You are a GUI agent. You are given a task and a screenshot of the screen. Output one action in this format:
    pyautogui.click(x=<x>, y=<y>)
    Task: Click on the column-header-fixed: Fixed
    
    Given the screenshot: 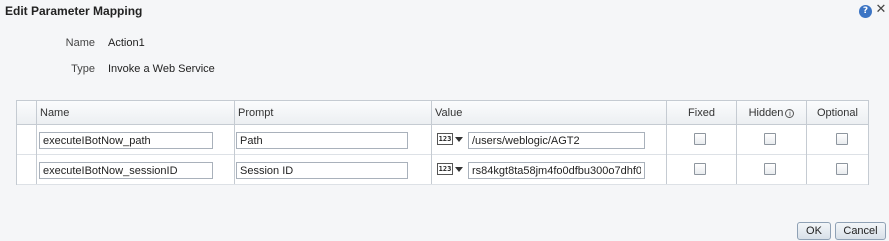 What is the action you would take?
    pyautogui.click(x=701, y=113)
    